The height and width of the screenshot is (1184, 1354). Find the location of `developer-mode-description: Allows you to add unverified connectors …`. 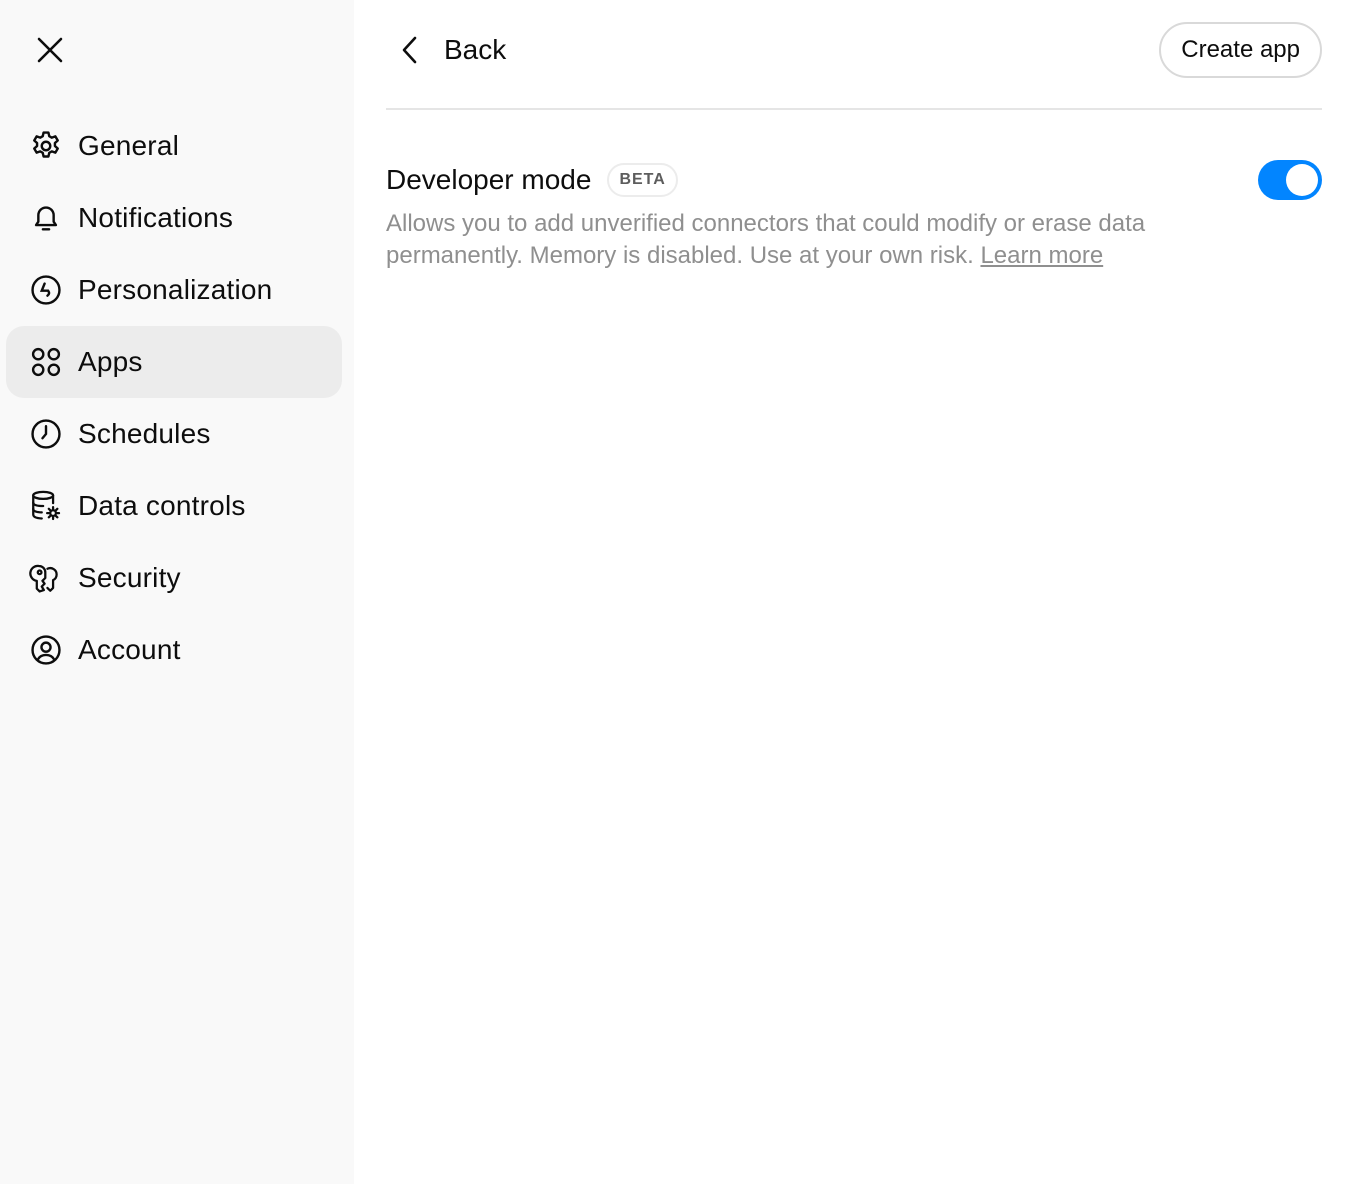

developer-mode-description: Allows you to add unverified connectors … is located at coordinates (801, 240).